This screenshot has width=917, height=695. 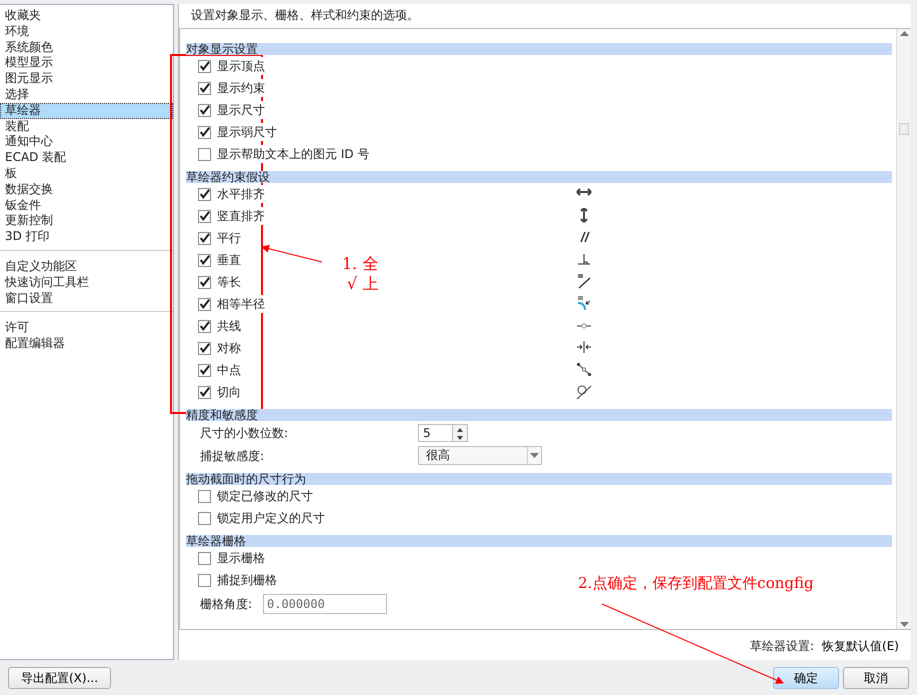 I want to click on dropdown: 很高, so click(x=480, y=455).